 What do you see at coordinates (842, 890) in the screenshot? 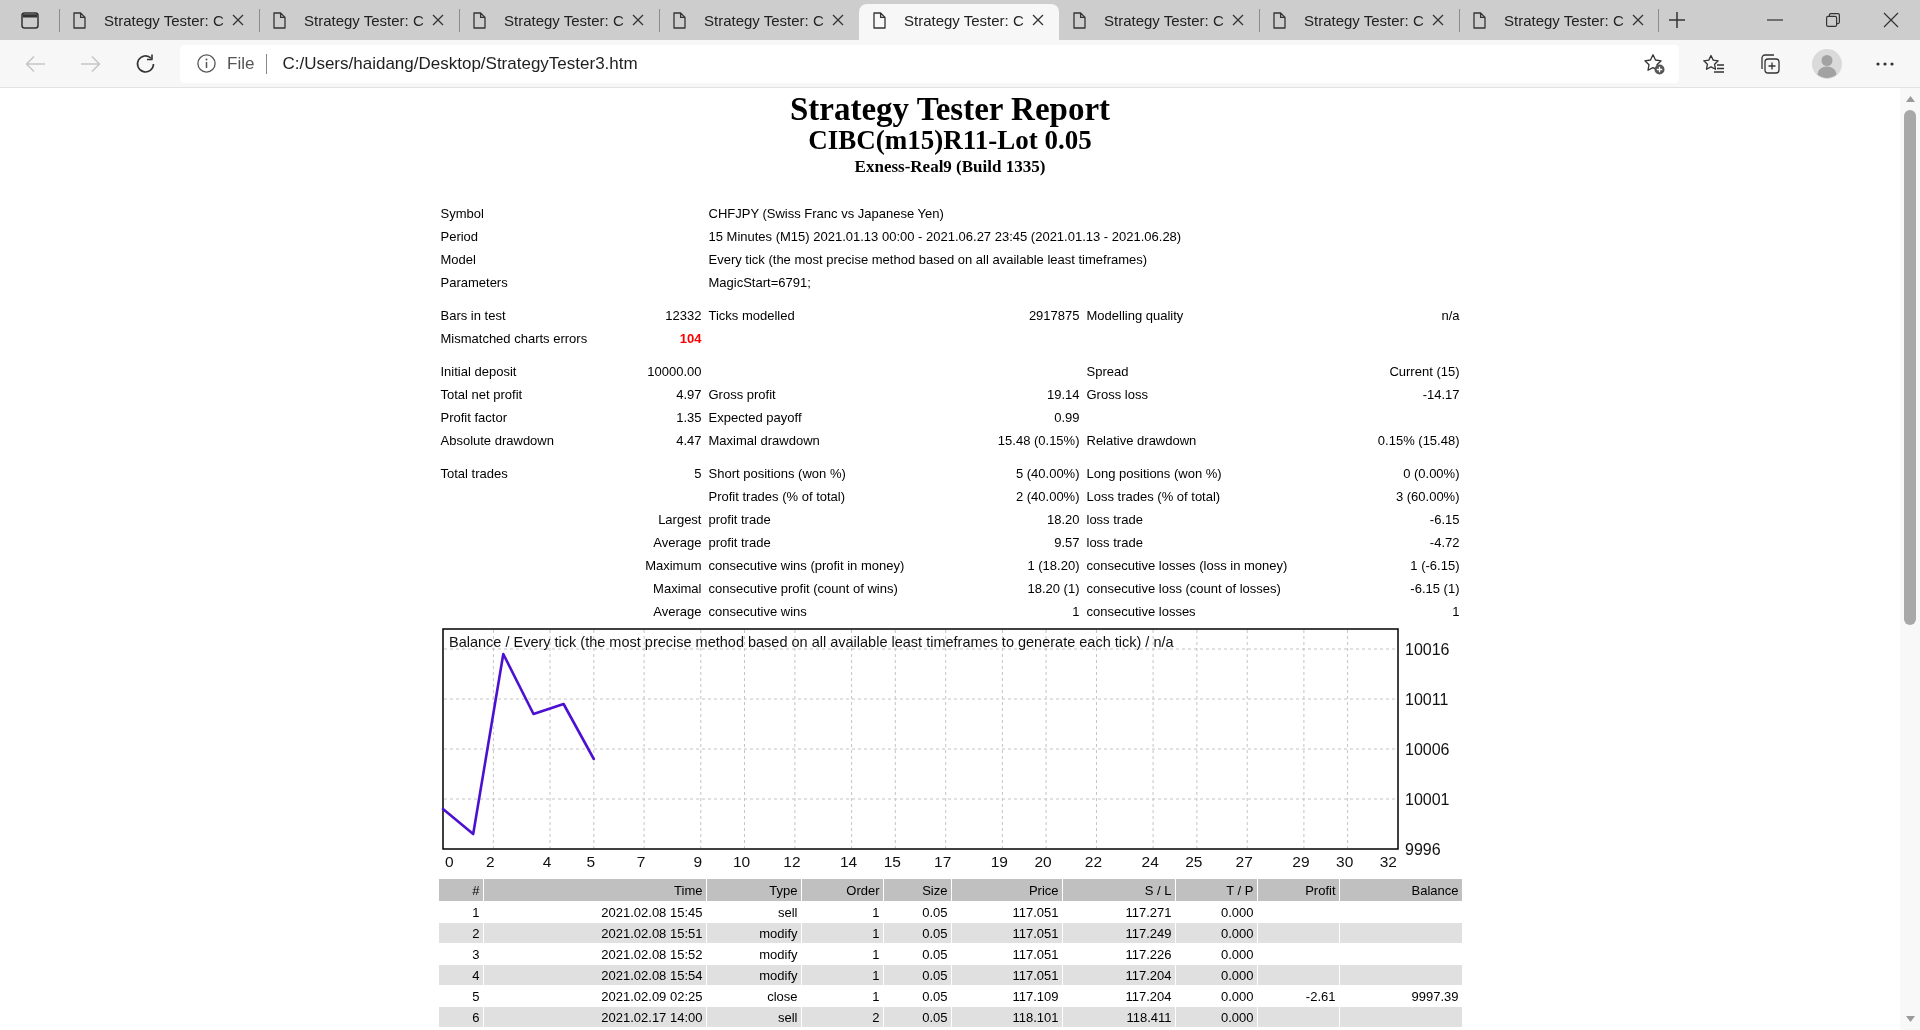
I see `column-header: Order` at bounding box center [842, 890].